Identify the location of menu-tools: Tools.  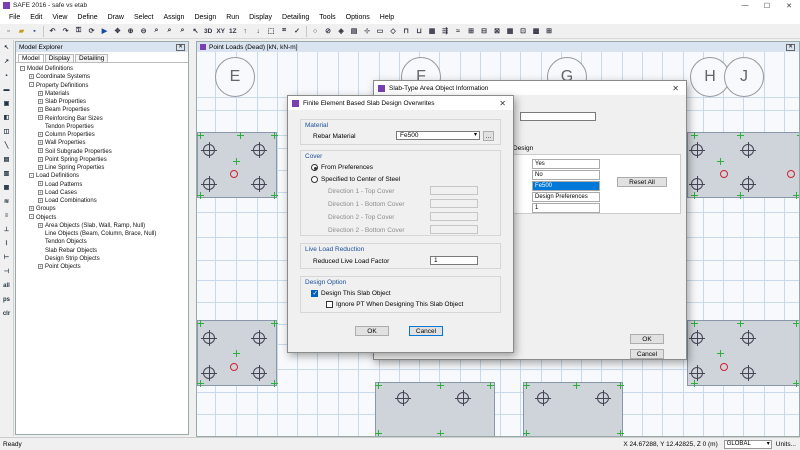
(327, 17).